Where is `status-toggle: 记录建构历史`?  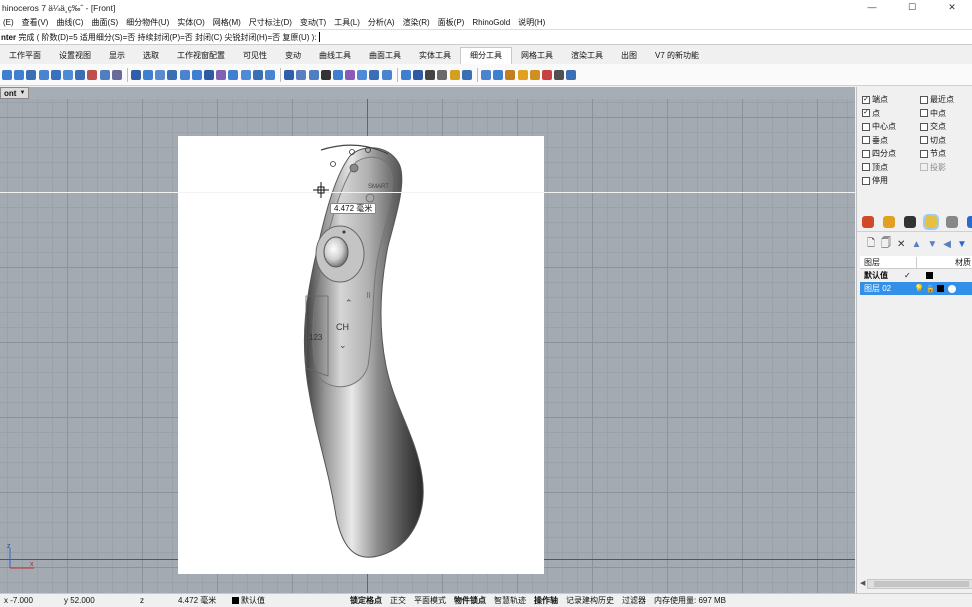
status-toggle: 记录建构历史 is located at coordinates (590, 600).